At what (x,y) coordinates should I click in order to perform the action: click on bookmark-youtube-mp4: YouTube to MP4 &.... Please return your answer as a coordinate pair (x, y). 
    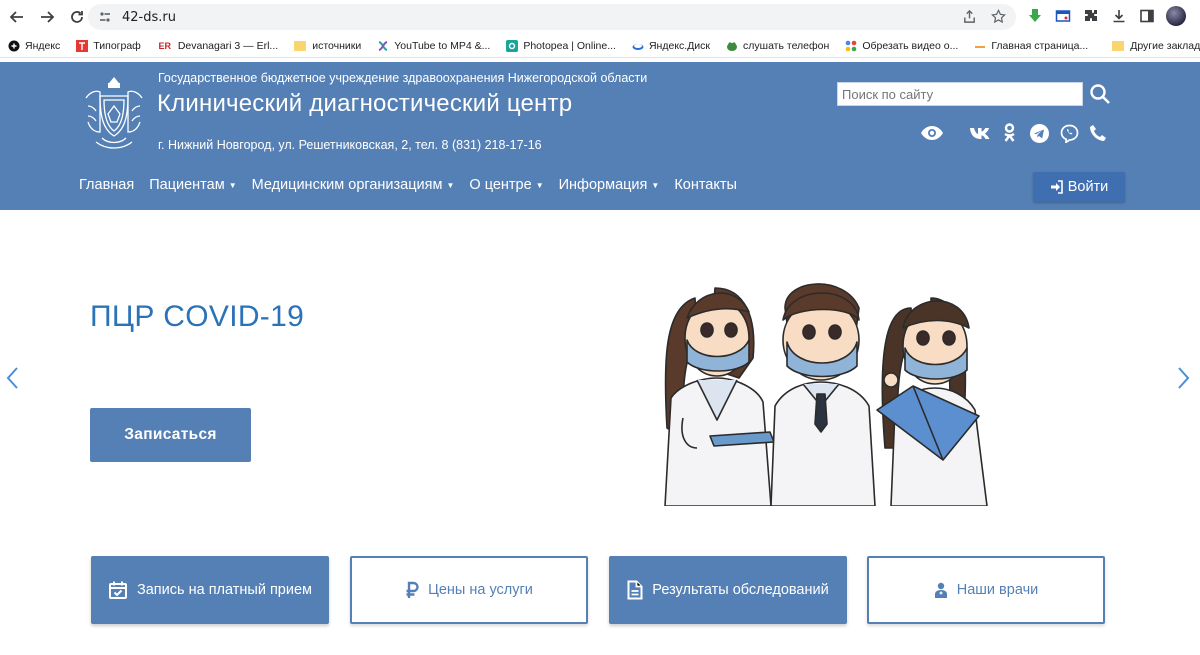
    Looking at the image, I should click on (433, 46).